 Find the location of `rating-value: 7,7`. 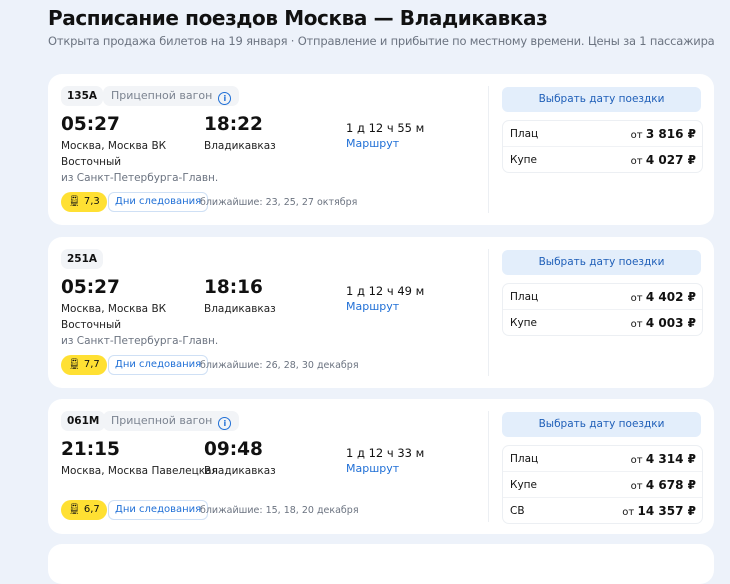

rating-value: 7,7 is located at coordinates (91, 364).